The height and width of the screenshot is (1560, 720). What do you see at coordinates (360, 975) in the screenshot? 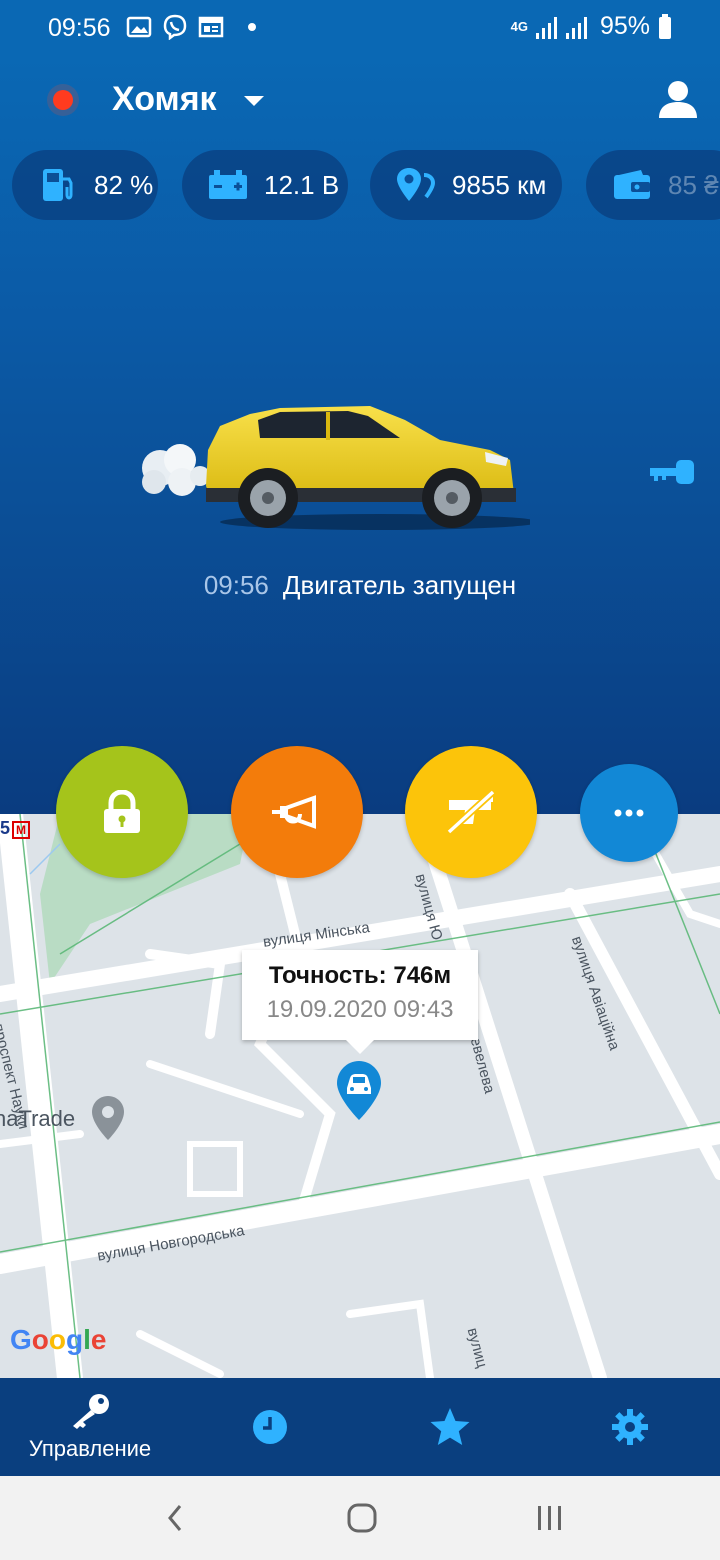
I see `location-accuracy: Точность: 746м` at bounding box center [360, 975].